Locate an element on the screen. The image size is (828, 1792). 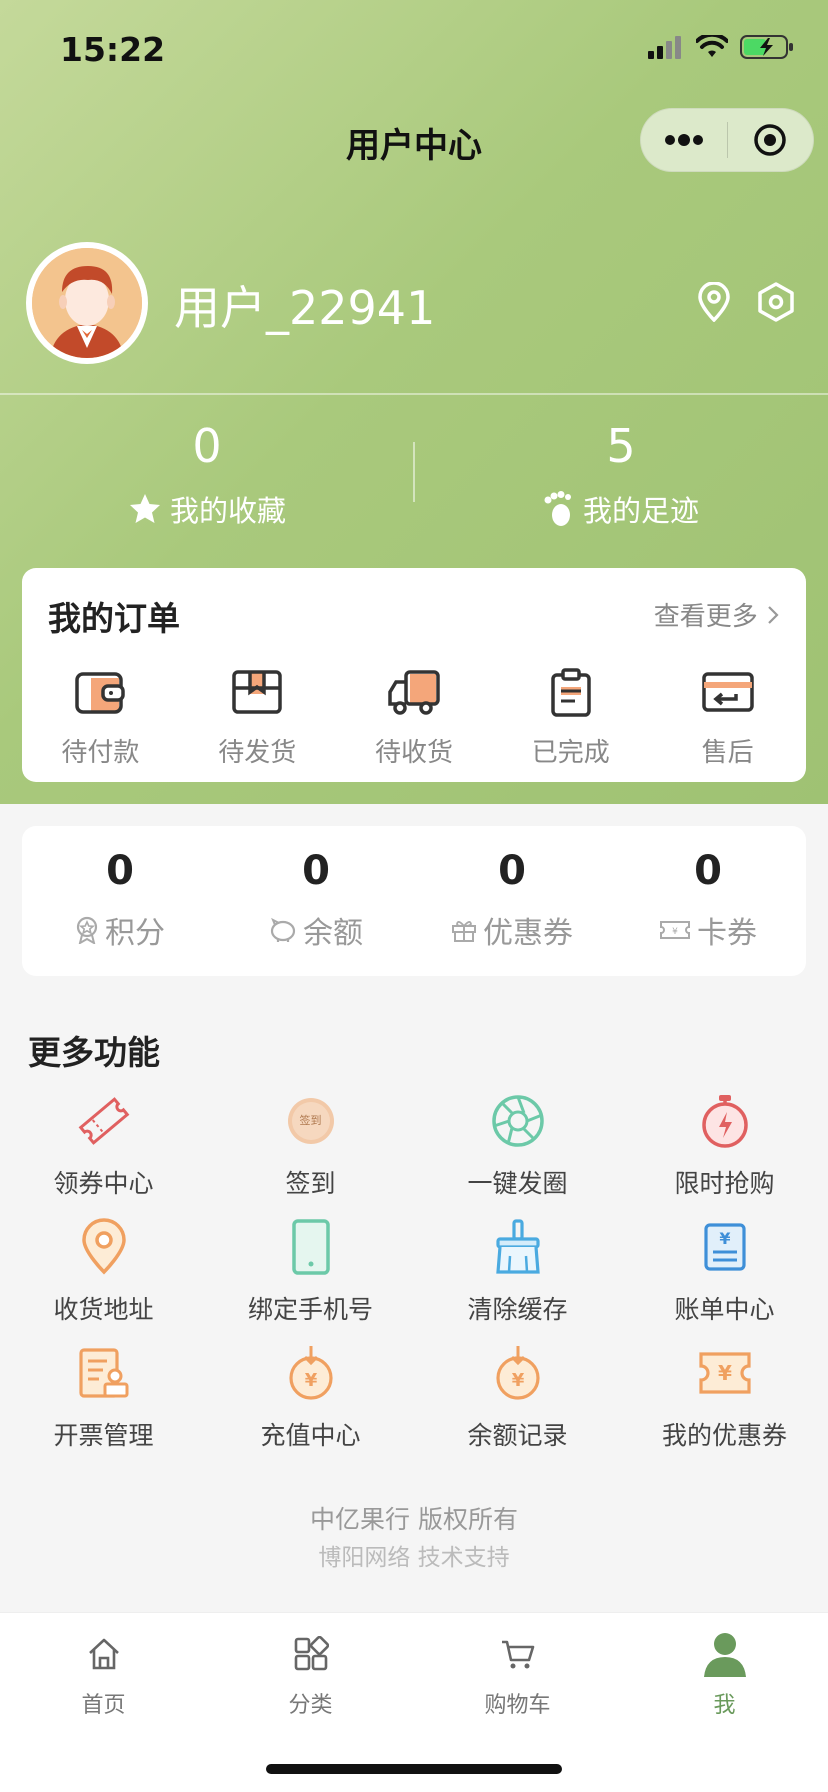
feature-flash-sale-label: 限时抢购 is located at coordinates (724, 1183).